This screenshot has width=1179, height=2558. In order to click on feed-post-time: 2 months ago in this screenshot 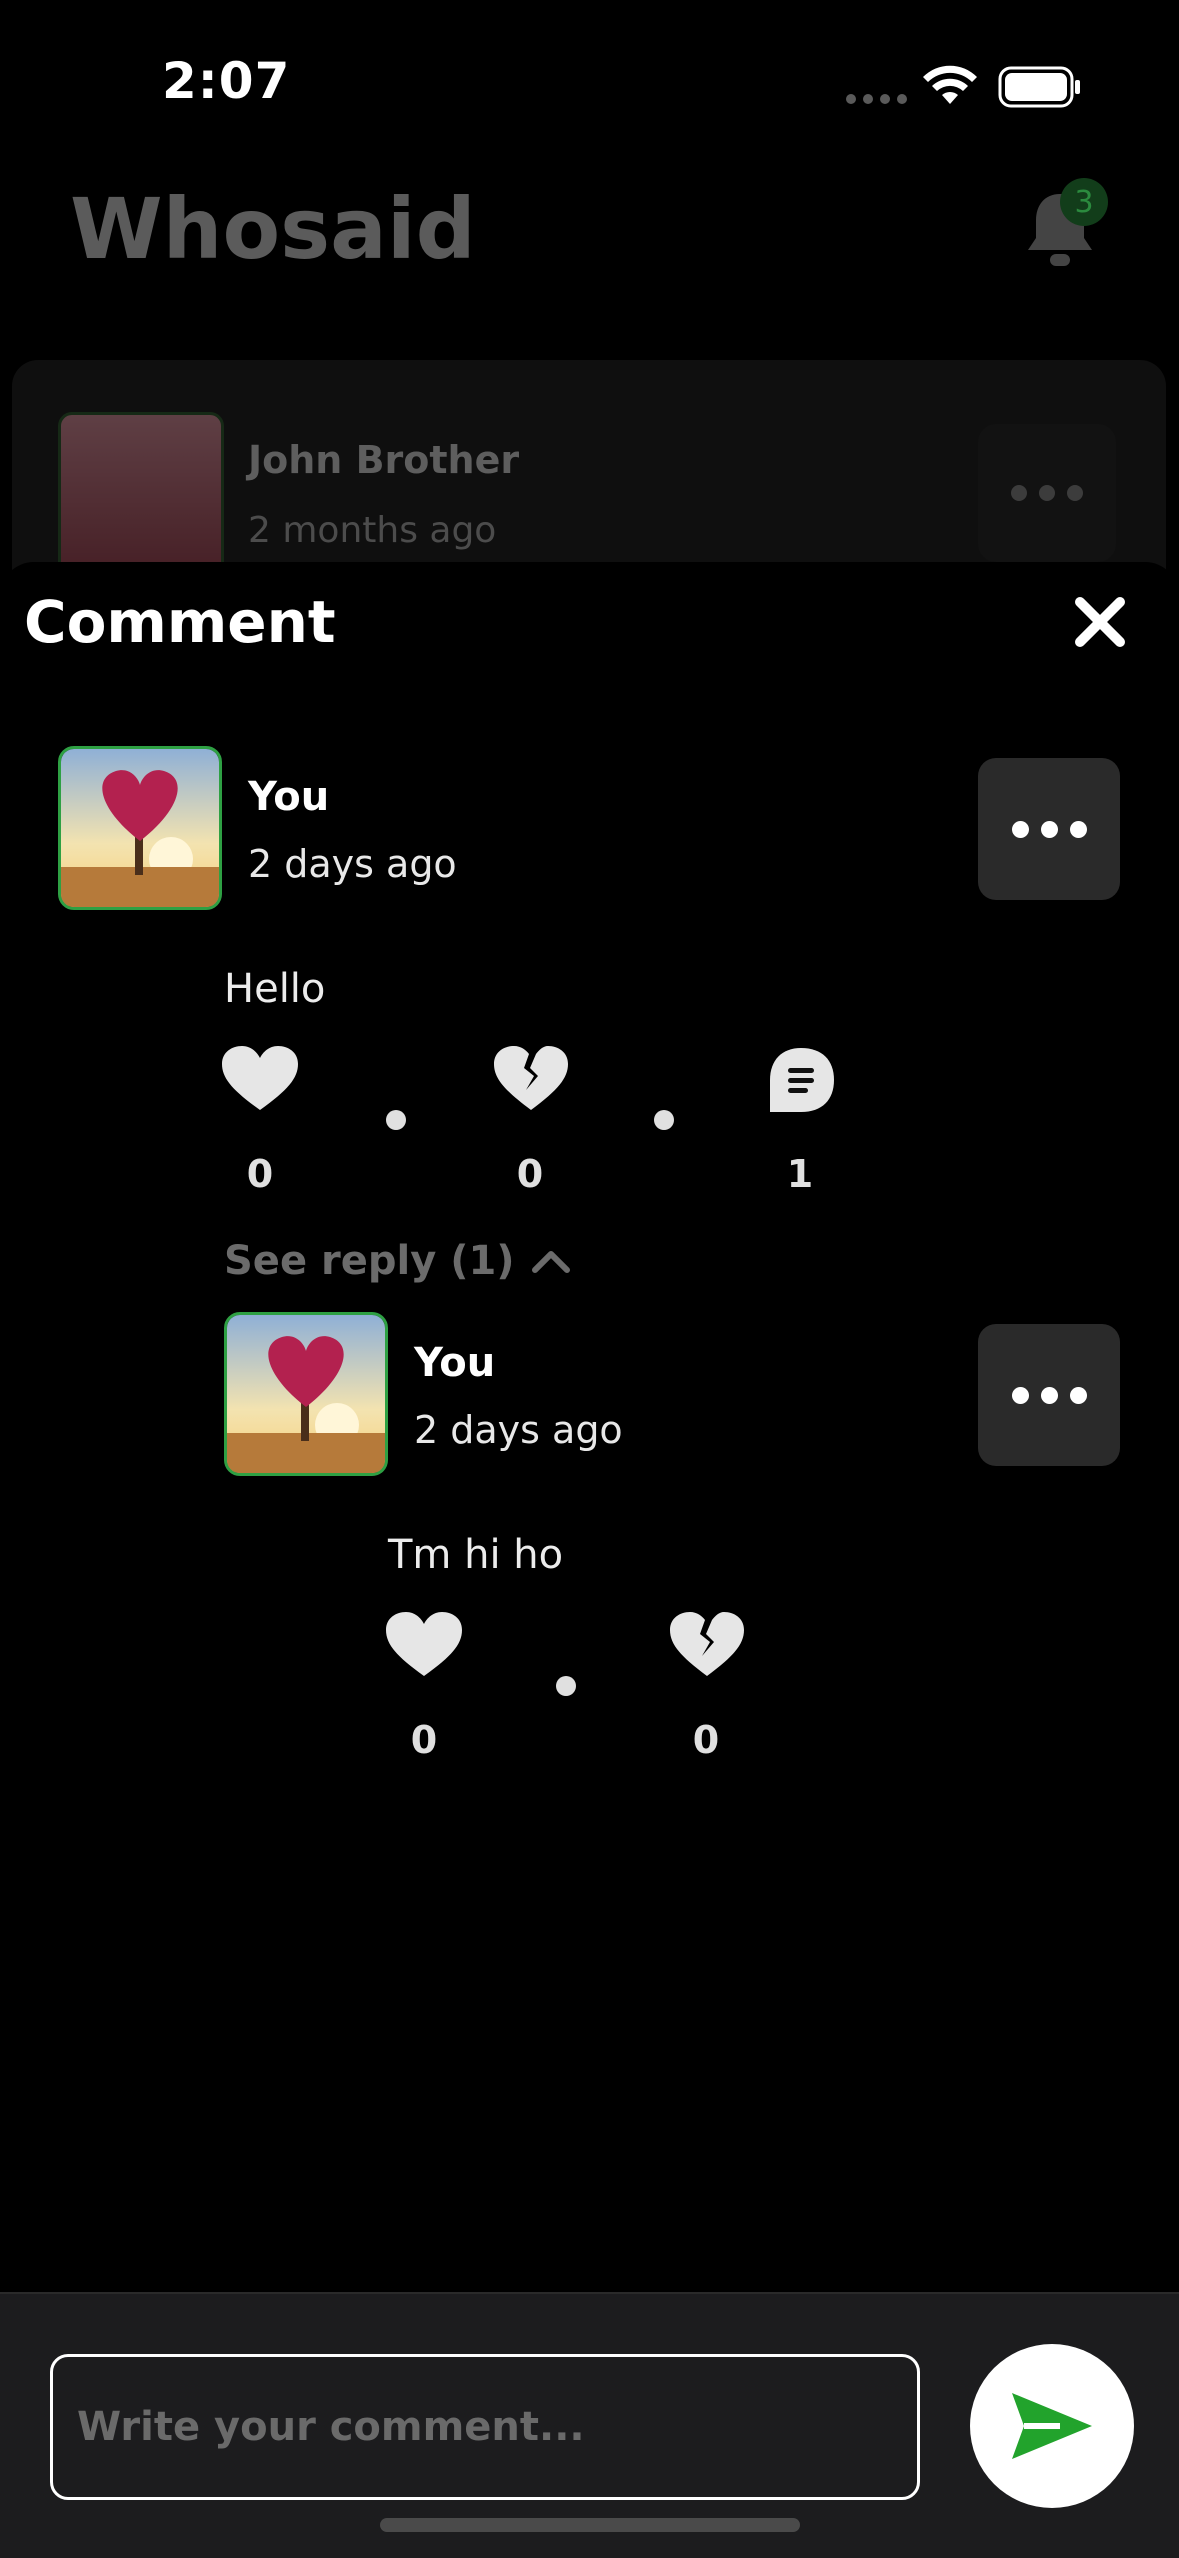, I will do `click(372, 530)`.